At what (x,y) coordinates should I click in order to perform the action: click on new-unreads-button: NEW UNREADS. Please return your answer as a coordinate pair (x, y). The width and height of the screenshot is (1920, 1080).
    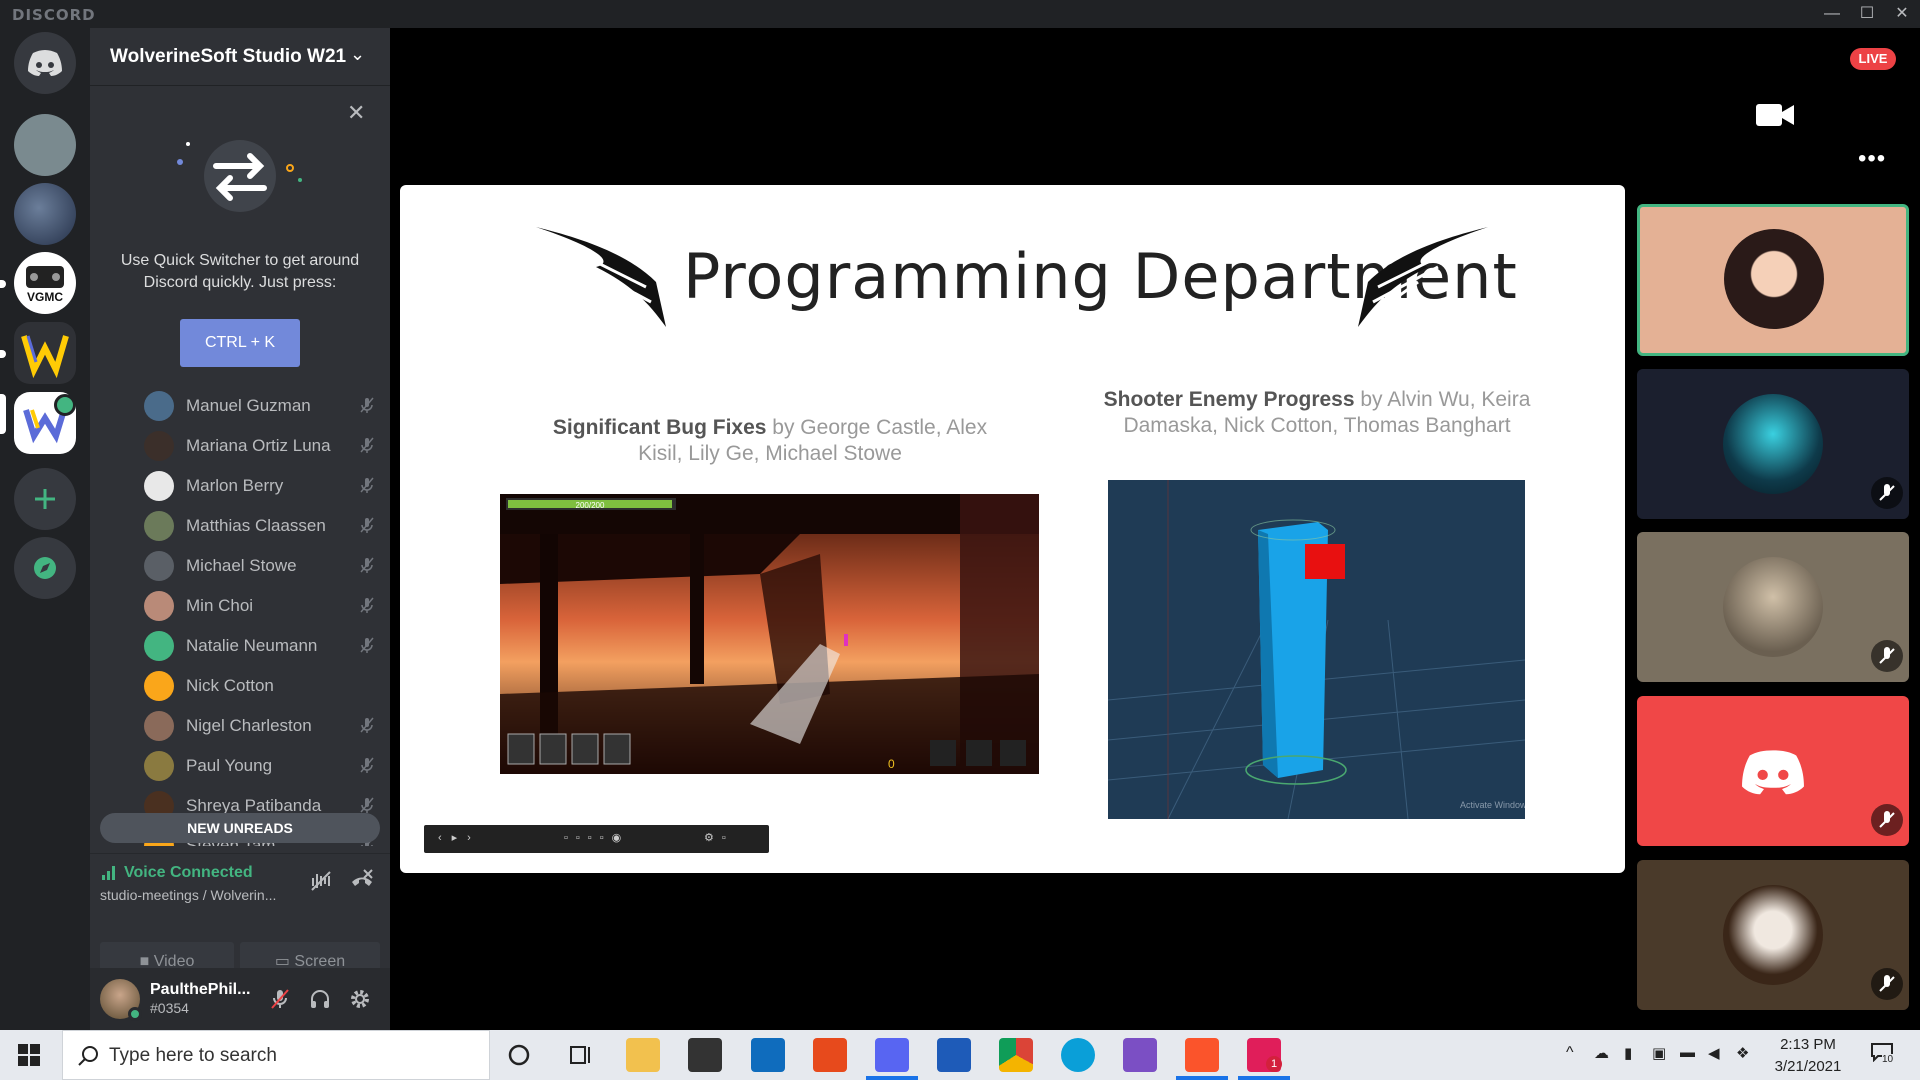
    Looking at the image, I should click on (240, 828).